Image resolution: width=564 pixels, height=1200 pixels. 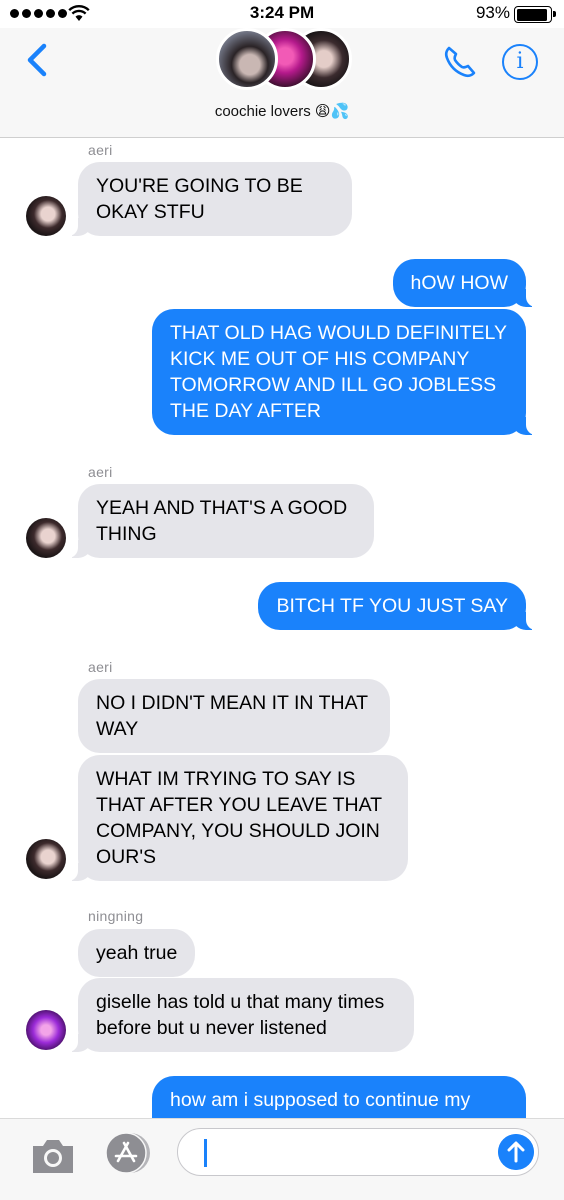 What do you see at coordinates (220, 521) in the screenshot?
I see `message-bubble-incoming: YEAH AND THAT'S A GOOD THING` at bounding box center [220, 521].